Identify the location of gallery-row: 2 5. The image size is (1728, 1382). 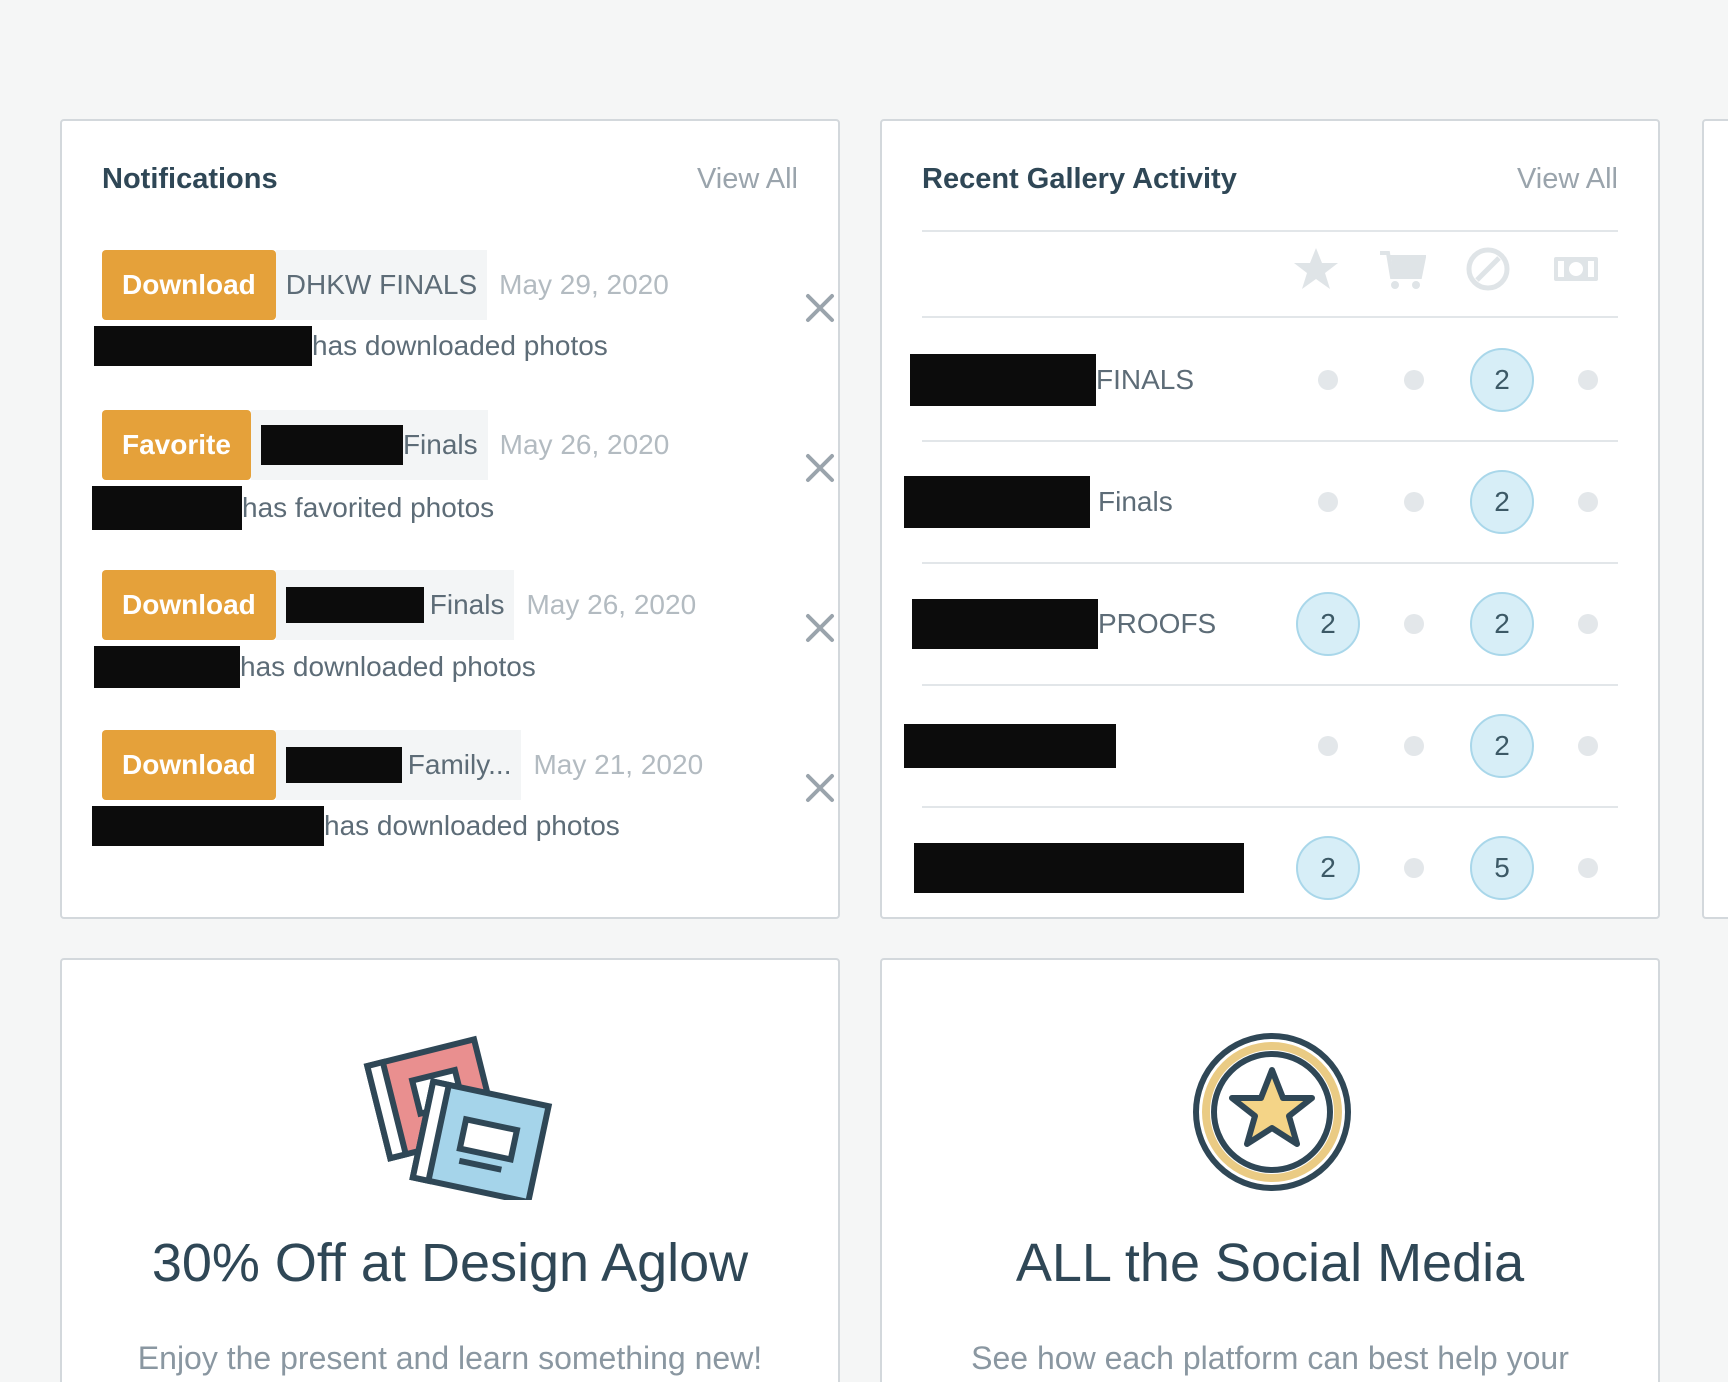
(1270, 862).